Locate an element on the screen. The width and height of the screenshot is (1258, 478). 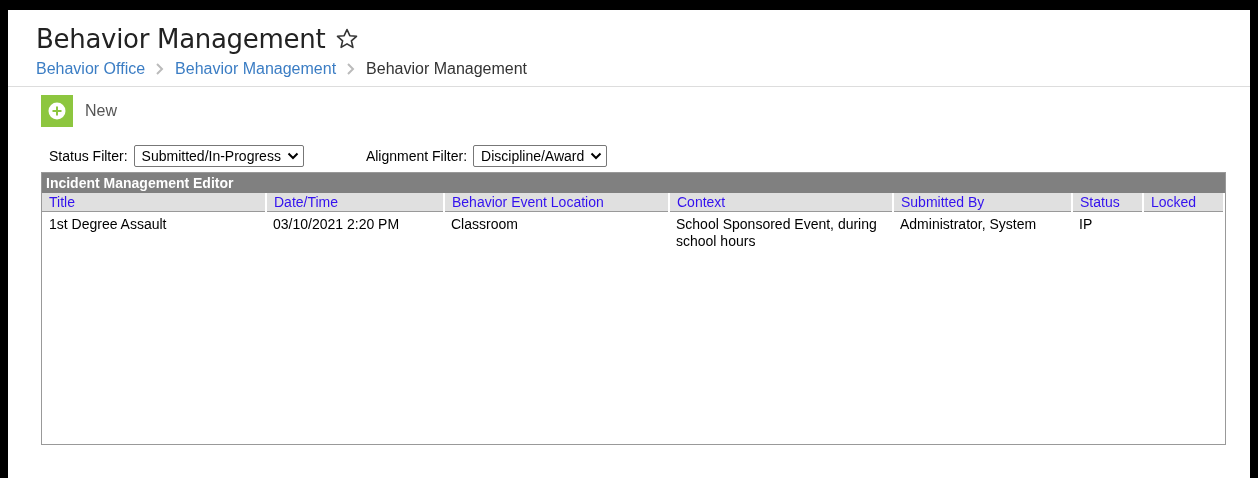
filter-label: Alignment Filter: is located at coordinates (416, 156).